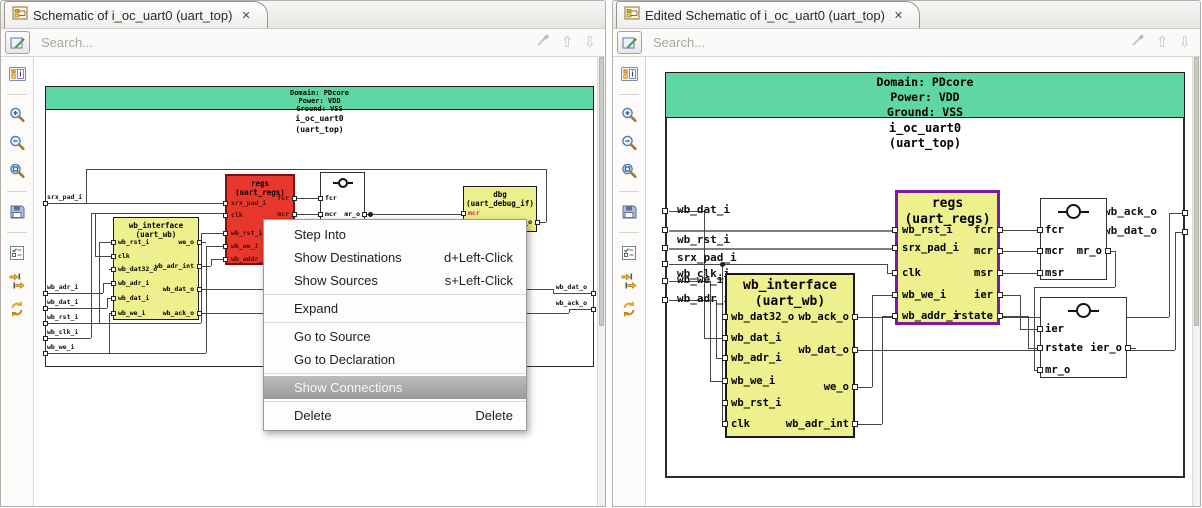  What do you see at coordinates (342, 197) in the screenshot?
I see `block-symbol: fcr mcr mr_o` at bounding box center [342, 197].